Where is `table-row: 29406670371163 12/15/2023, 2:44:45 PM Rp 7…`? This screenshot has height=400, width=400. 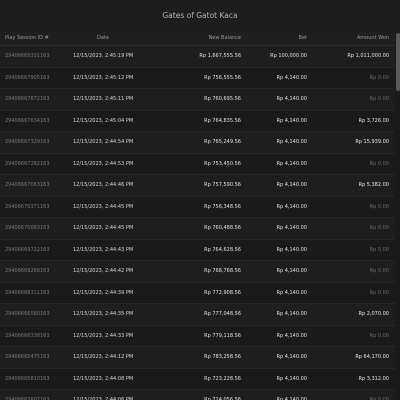
table-row: 29406670371163 12/15/2023, 2:44:45 PM Rp 7… is located at coordinates (197, 207).